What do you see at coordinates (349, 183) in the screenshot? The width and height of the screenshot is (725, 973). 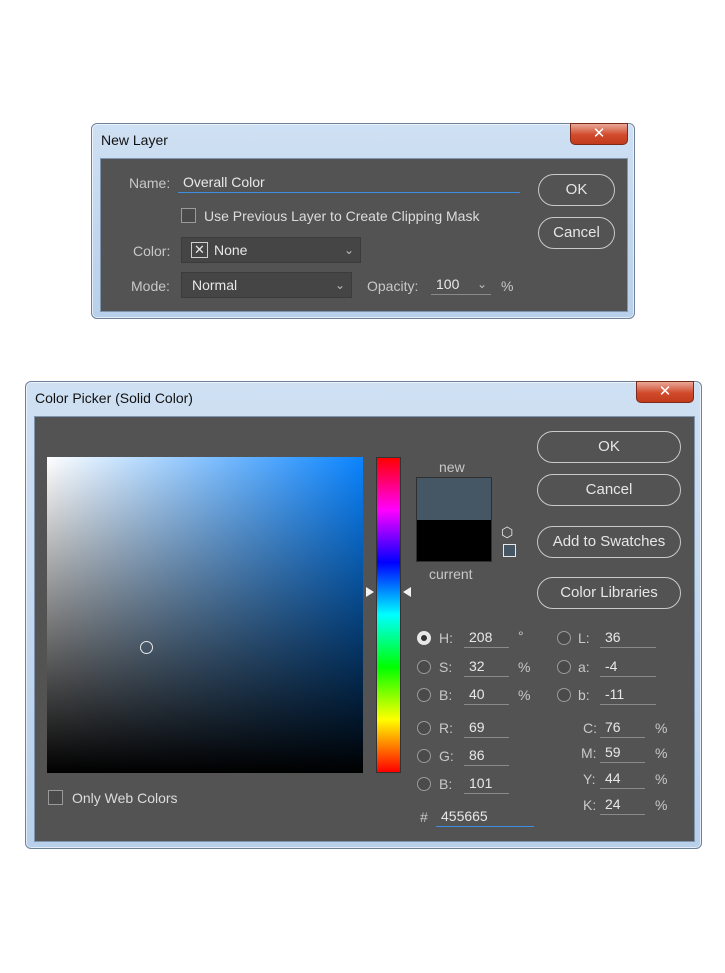 I see `name-input: Overall Color` at bounding box center [349, 183].